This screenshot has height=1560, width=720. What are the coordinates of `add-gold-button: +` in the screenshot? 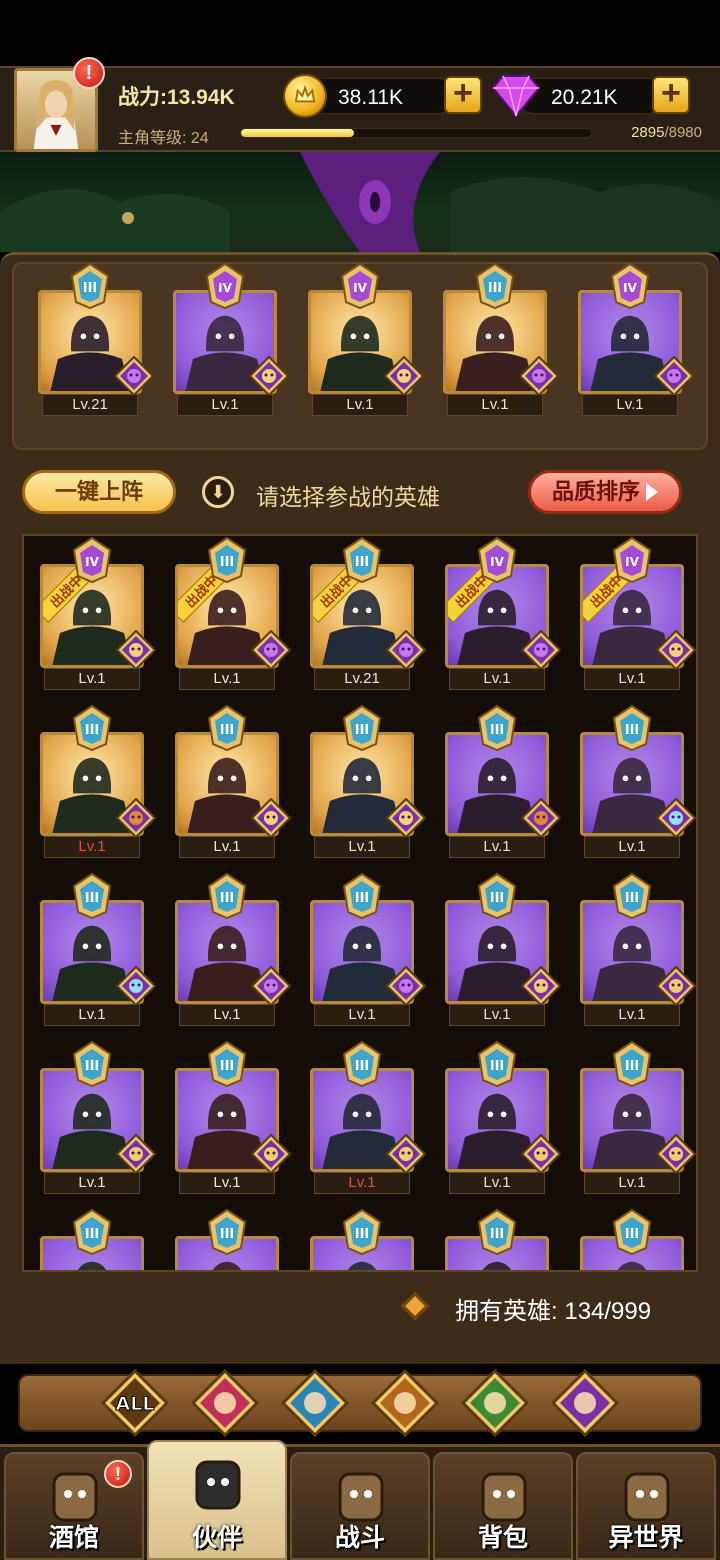 It's located at (463, 95).